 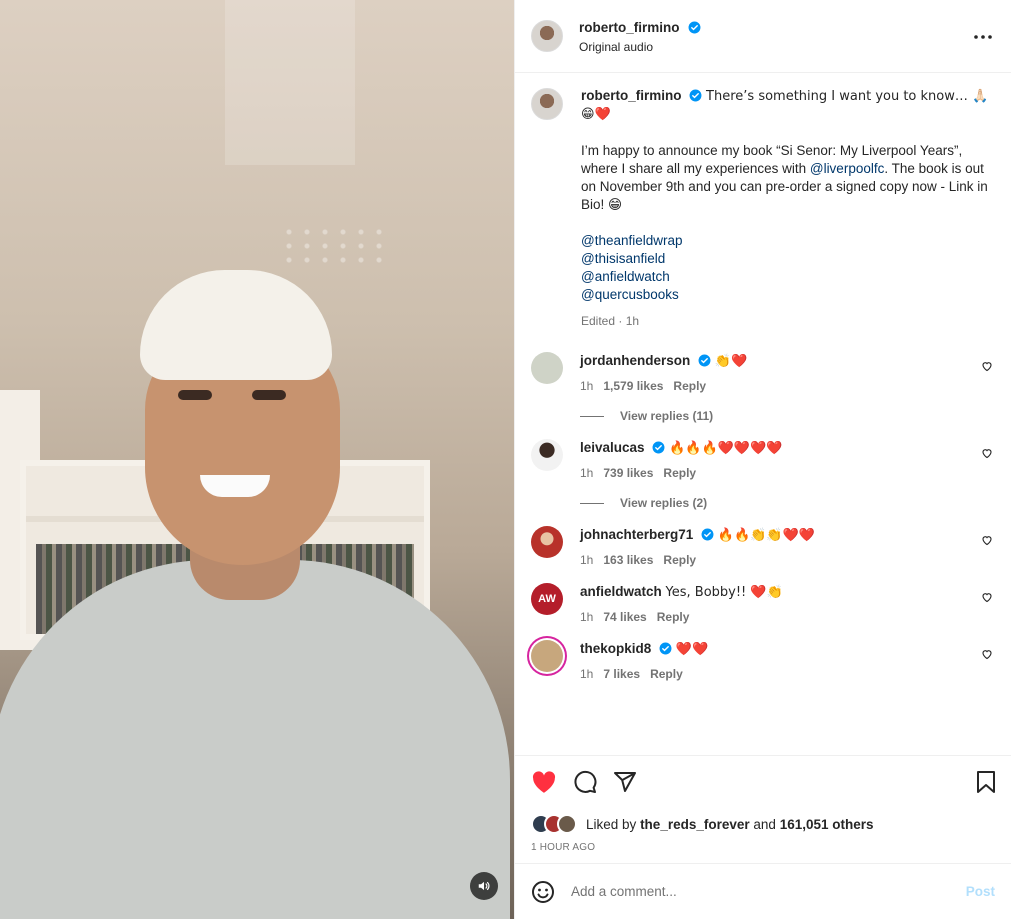 I want to click on comment-item: jordanhenderson 👏❤️ 1h 1,579 likes Reply, so click(x=763, y=372).